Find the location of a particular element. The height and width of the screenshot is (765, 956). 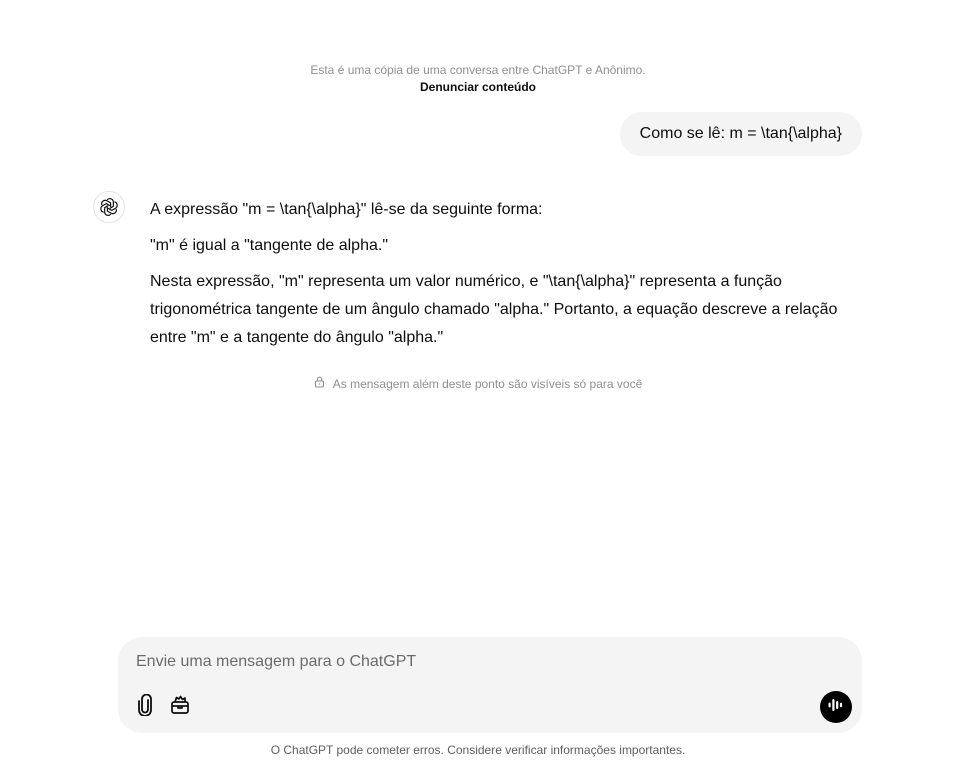

message-composer: Envie uma mensagem para o ChatGPT is located at coordinates (490, 685).